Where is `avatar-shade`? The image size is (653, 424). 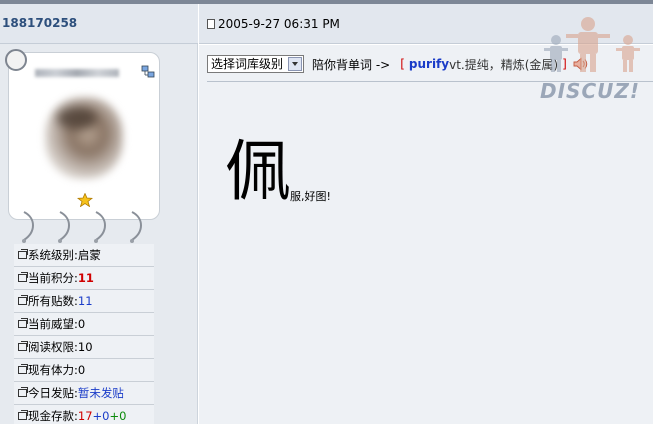
avatar-shade is located at coordinates (77, 118).